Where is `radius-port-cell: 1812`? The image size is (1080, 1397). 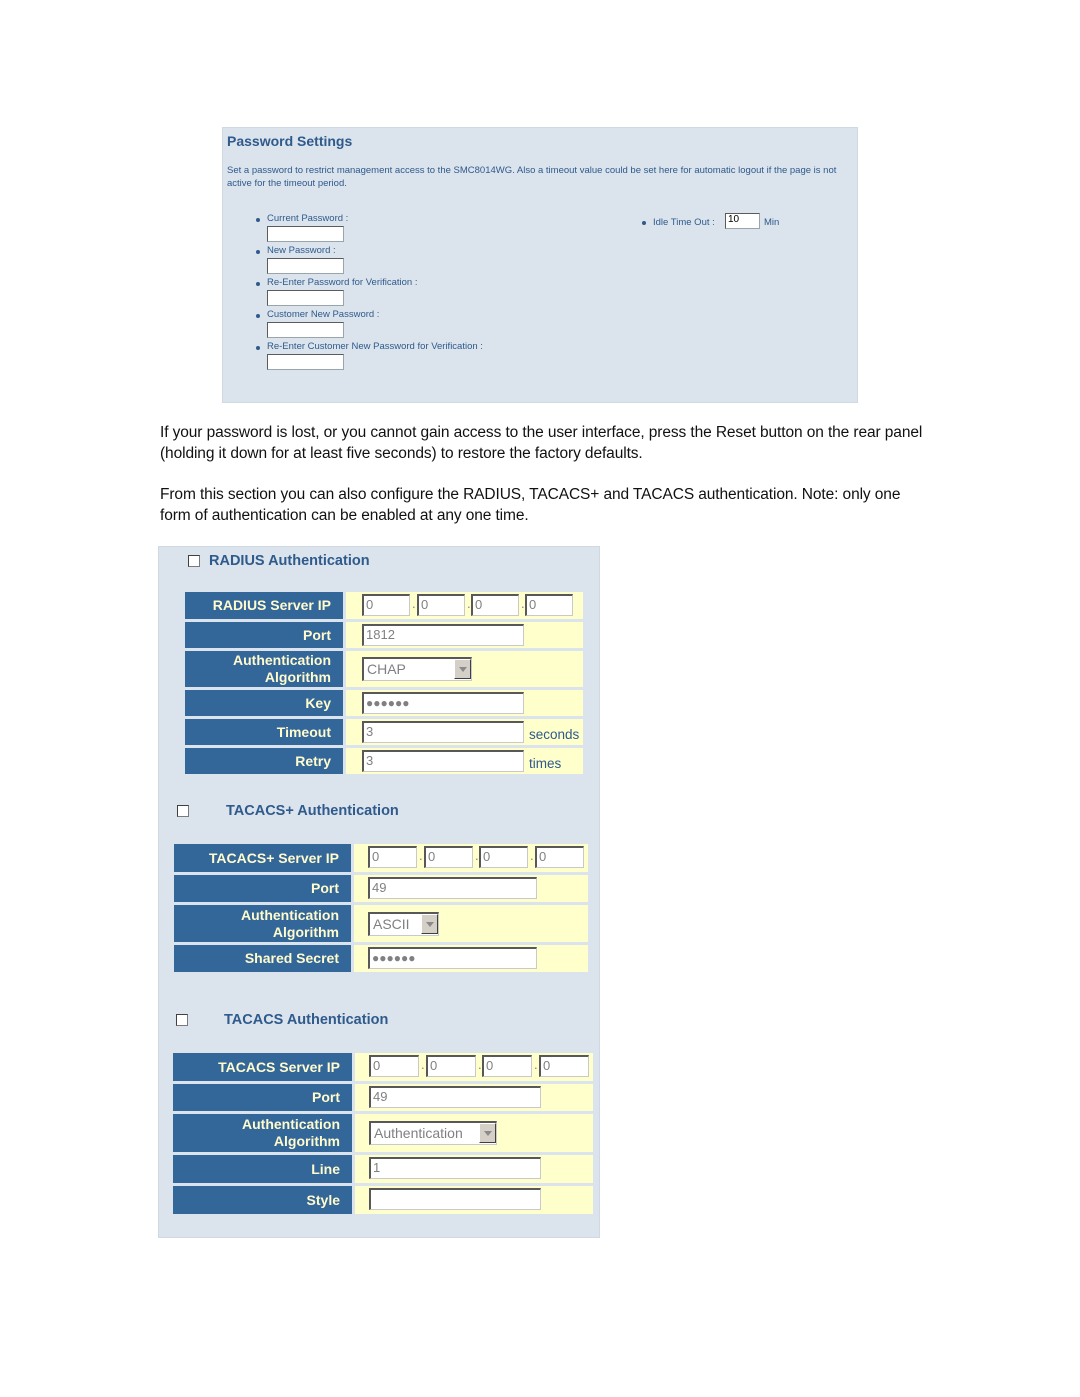 radius-port-cell: 1812 is located at coordinates (464, 635).